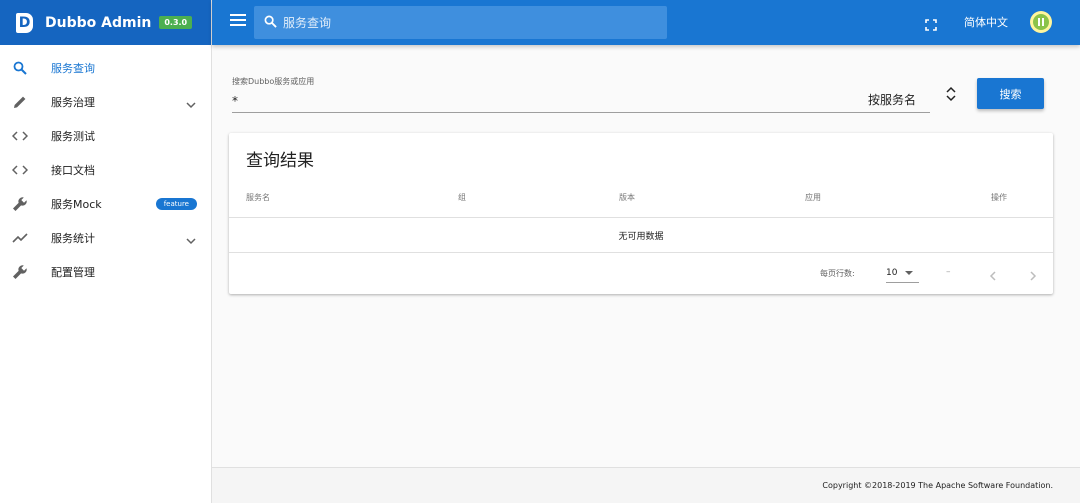 The image size is (1080, 503). I want to click on trending-up-icon, so click(20, 238).